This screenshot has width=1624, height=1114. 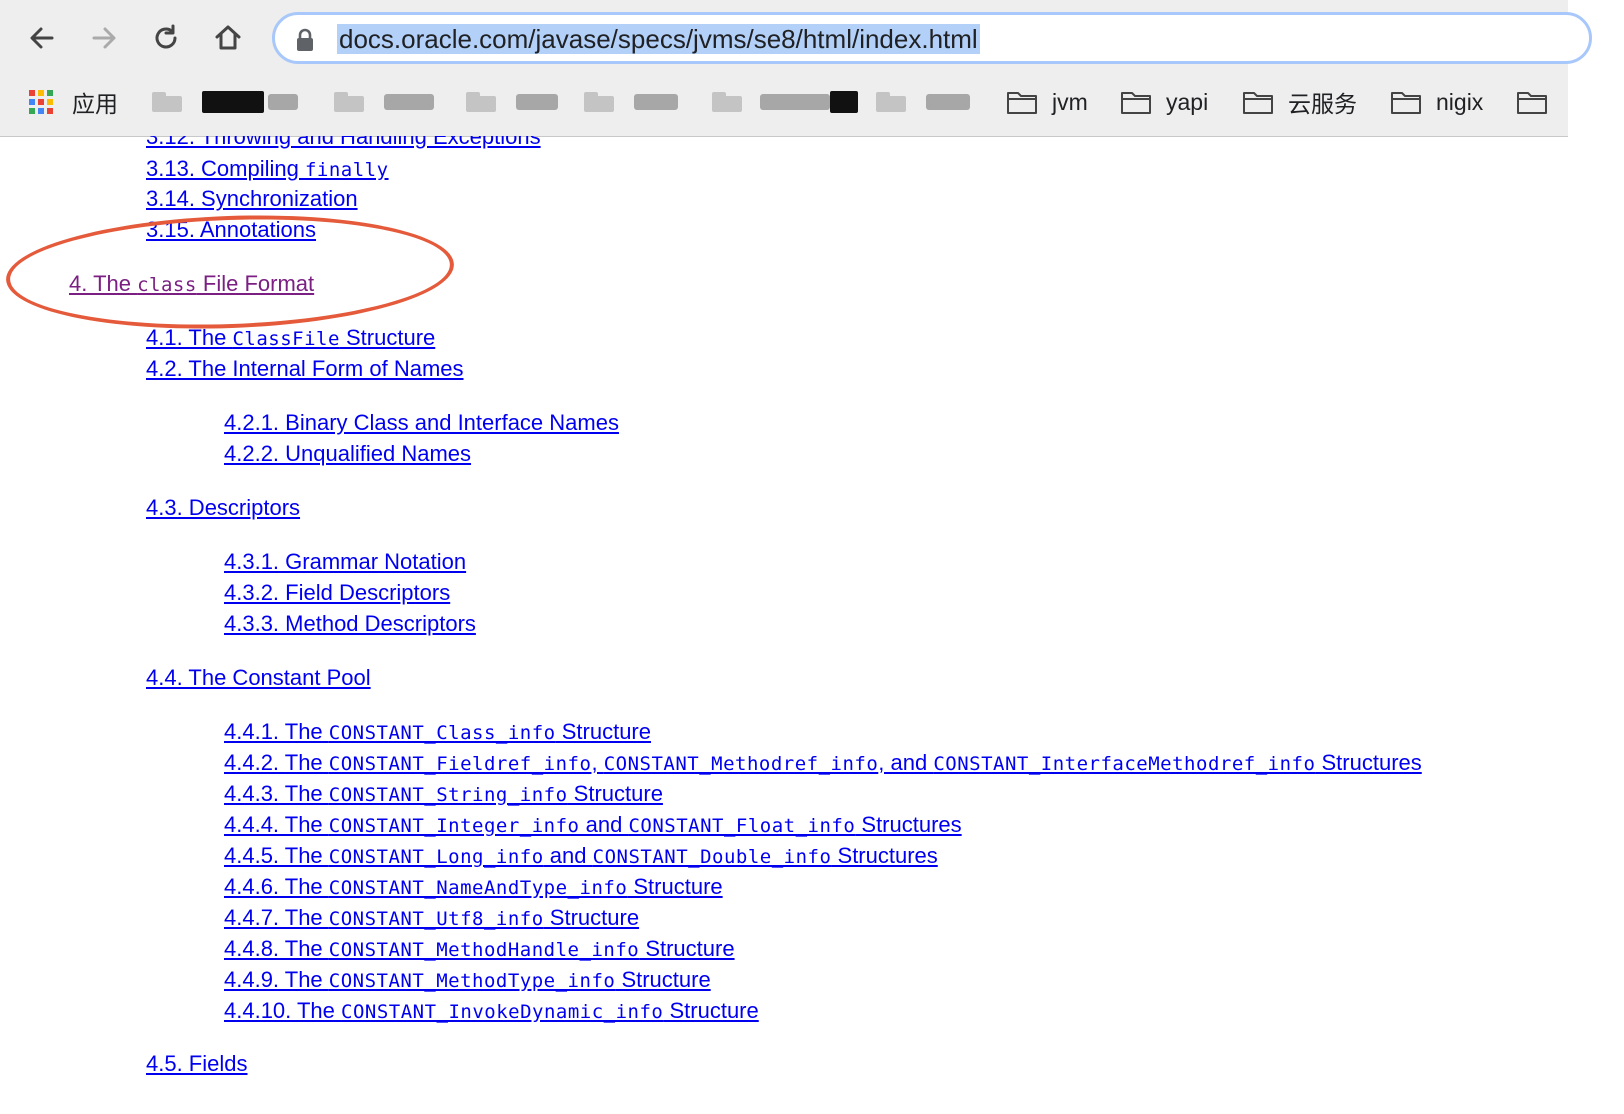 I want to click on bookmark-yapi-label: yapi, so click(x=1187, y=101).